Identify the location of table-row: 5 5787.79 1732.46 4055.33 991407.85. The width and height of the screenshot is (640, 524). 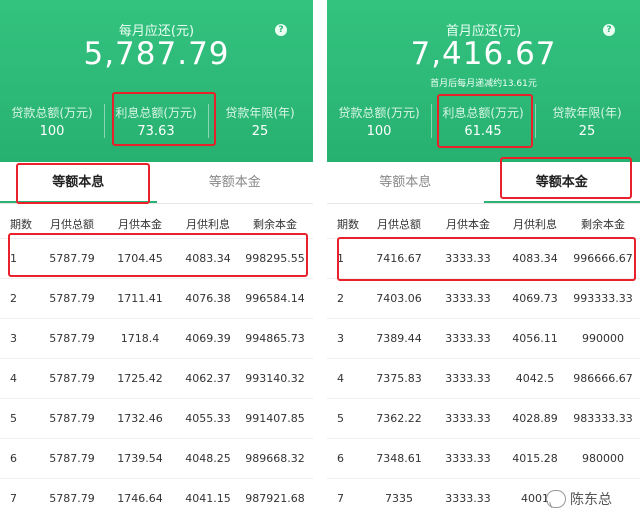
(156, 418).